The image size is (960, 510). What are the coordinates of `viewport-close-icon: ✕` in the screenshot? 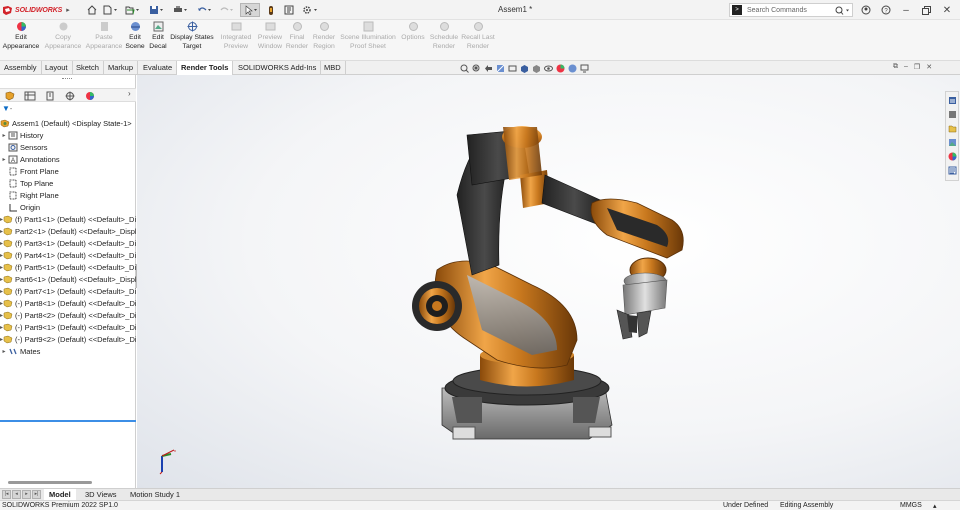 It's located at (929, 67).